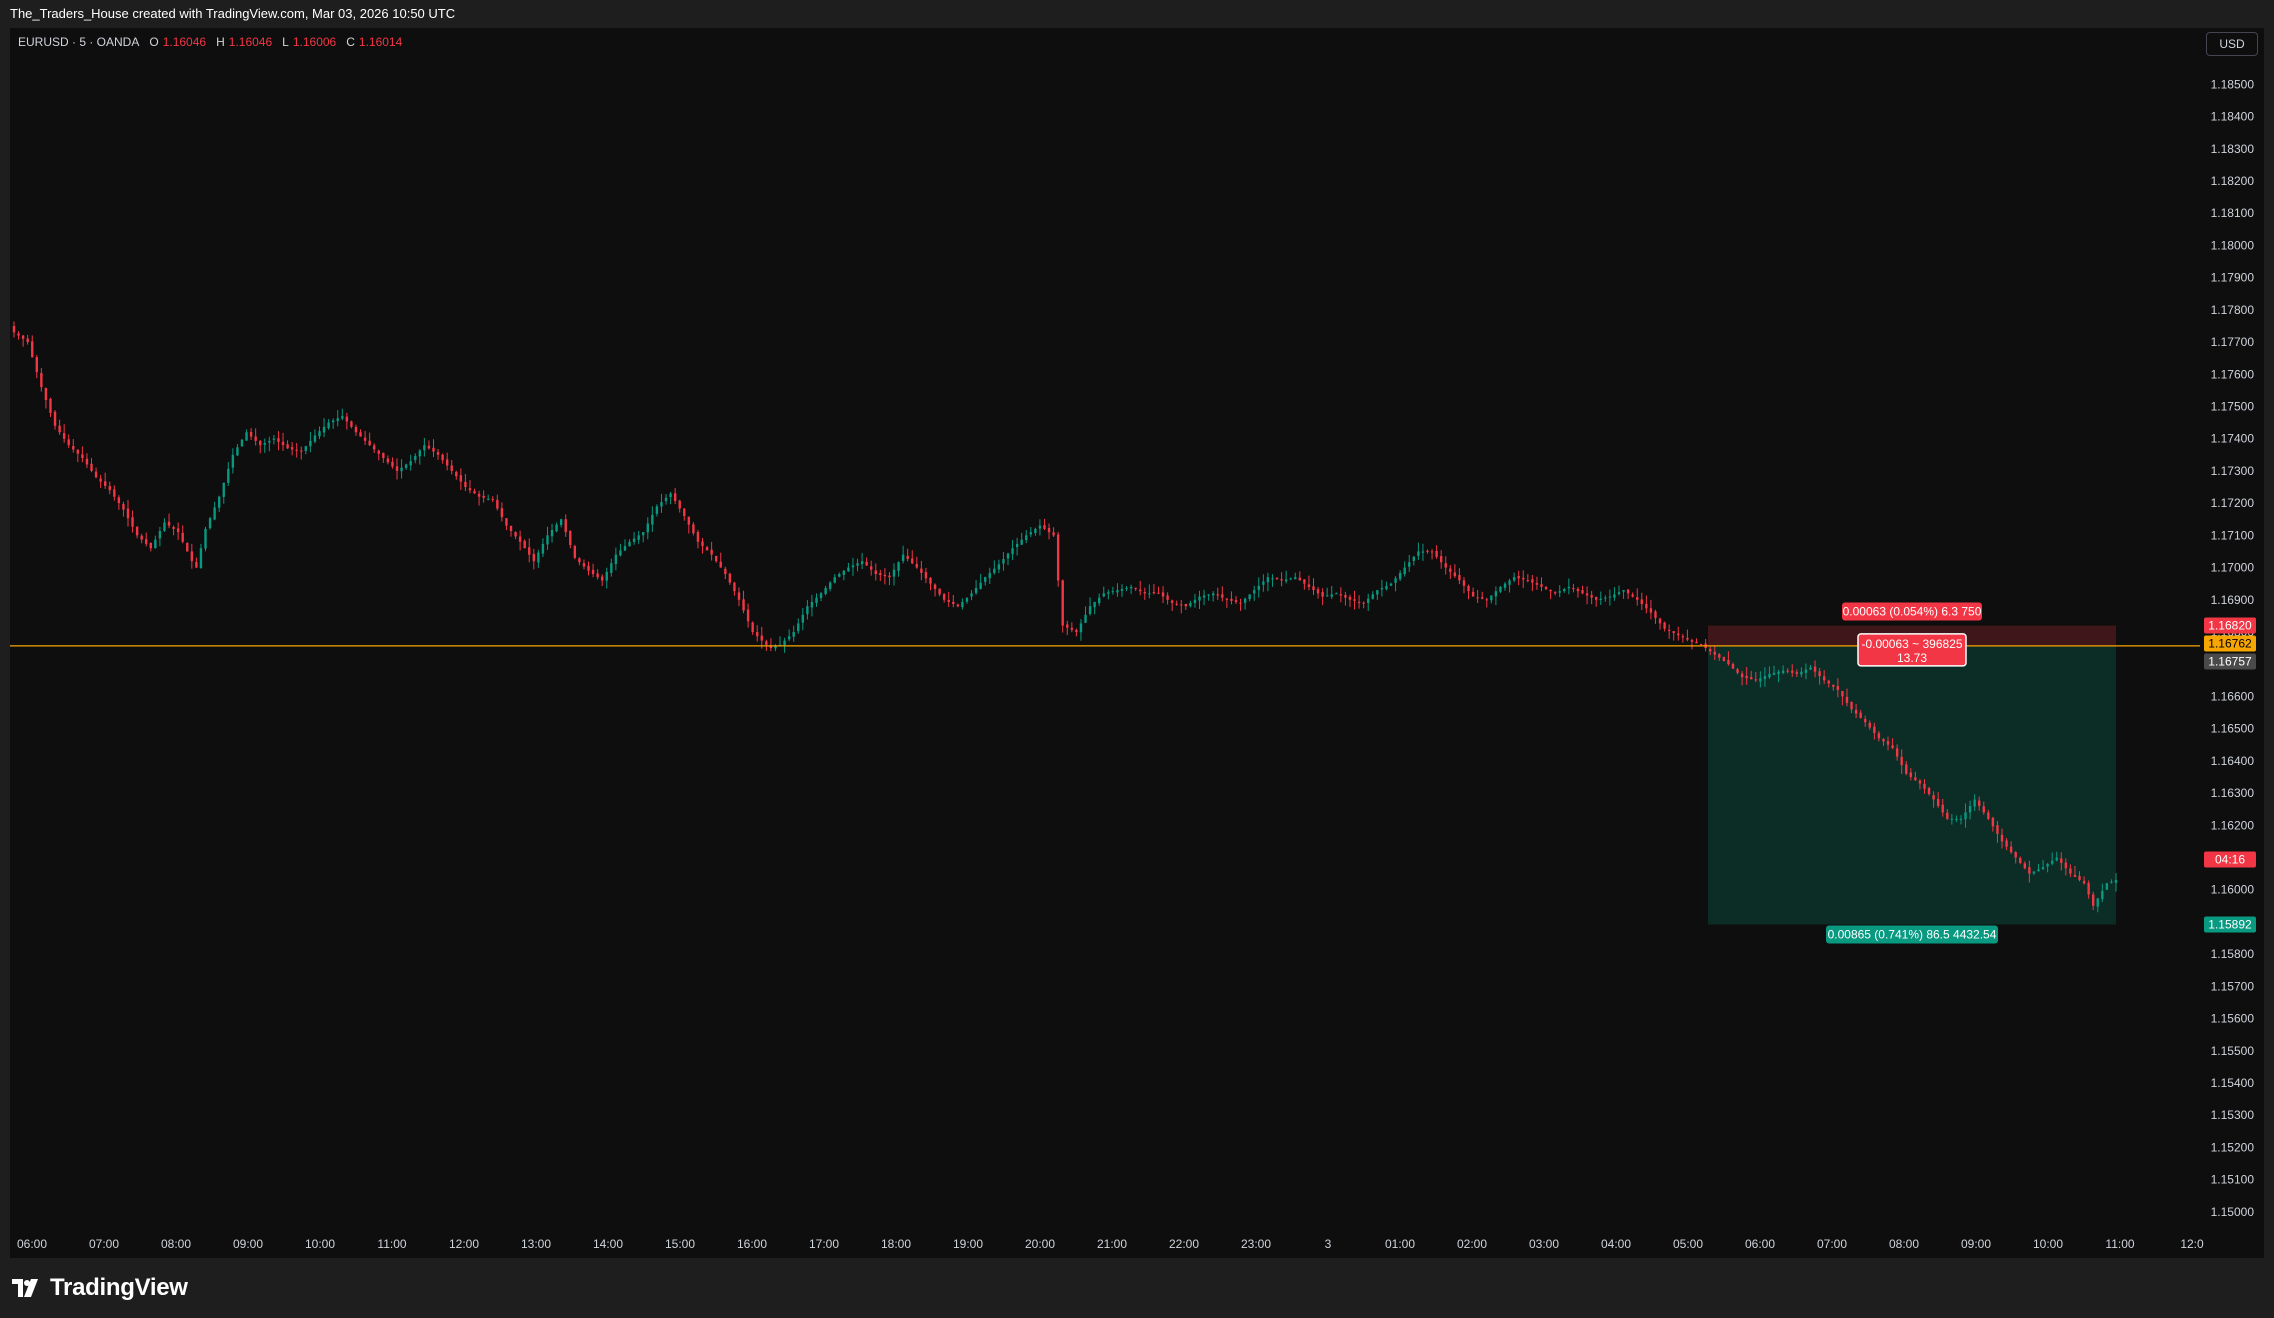 Image resolution: width=2274 pixels, height=1318 pixels. What do you see at coordinates (1256, 1244) in the screenshot?
I see `time-tick-label: 23:00` at bounding box center [1256, 1244].